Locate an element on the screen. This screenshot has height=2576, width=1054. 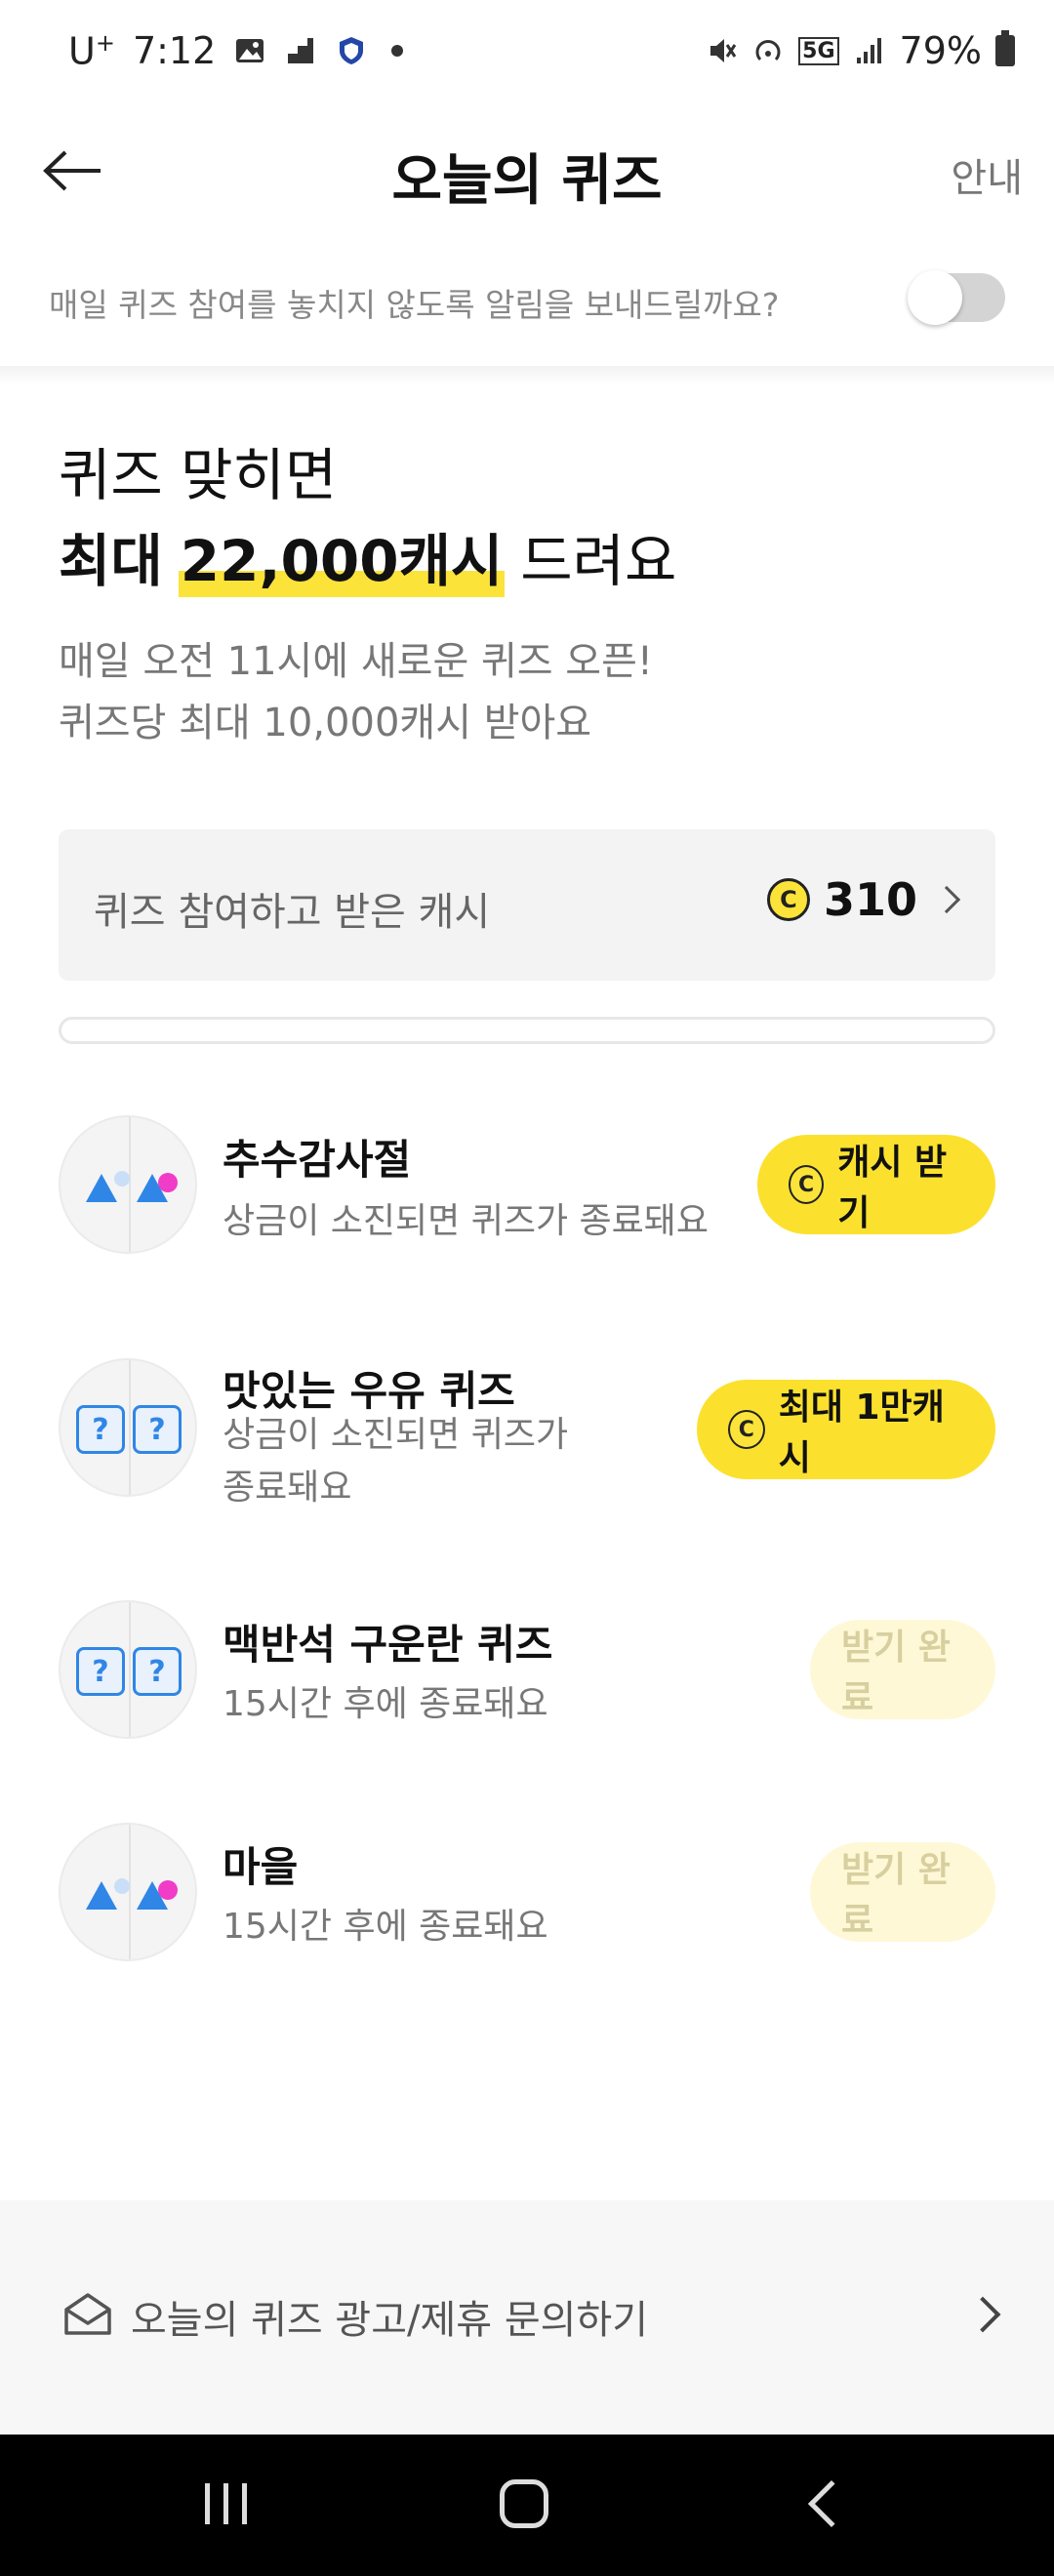
steps-icon is located at coordinates (301, 51).